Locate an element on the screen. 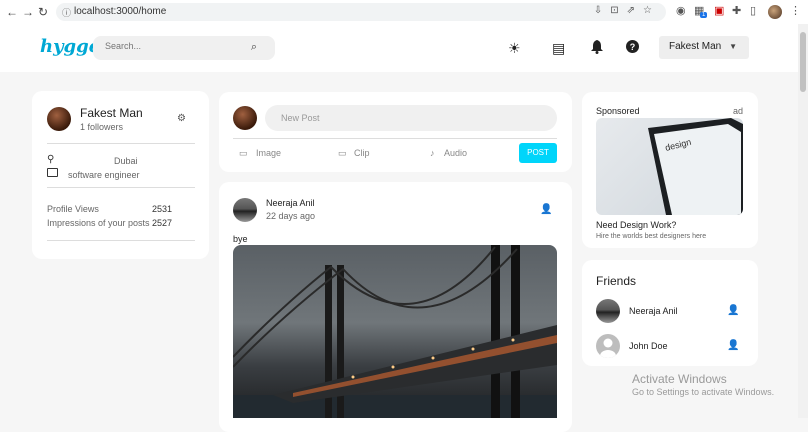 The image size is (808, 432). post-button: POST is located at coordinates (538, 153).